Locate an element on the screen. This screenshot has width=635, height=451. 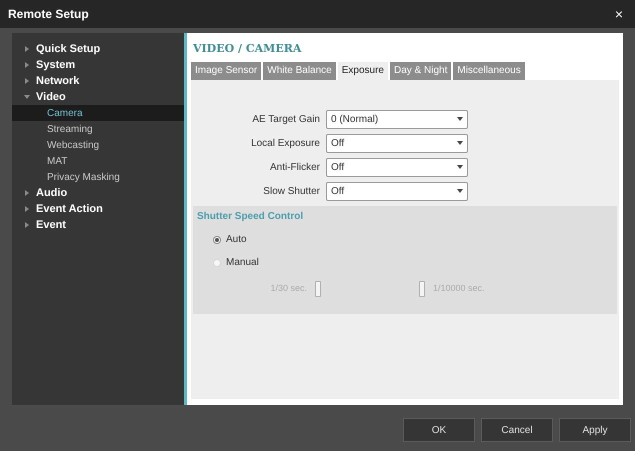
sidebar-item: Privacy Masking is located at coordinates (98, 177).